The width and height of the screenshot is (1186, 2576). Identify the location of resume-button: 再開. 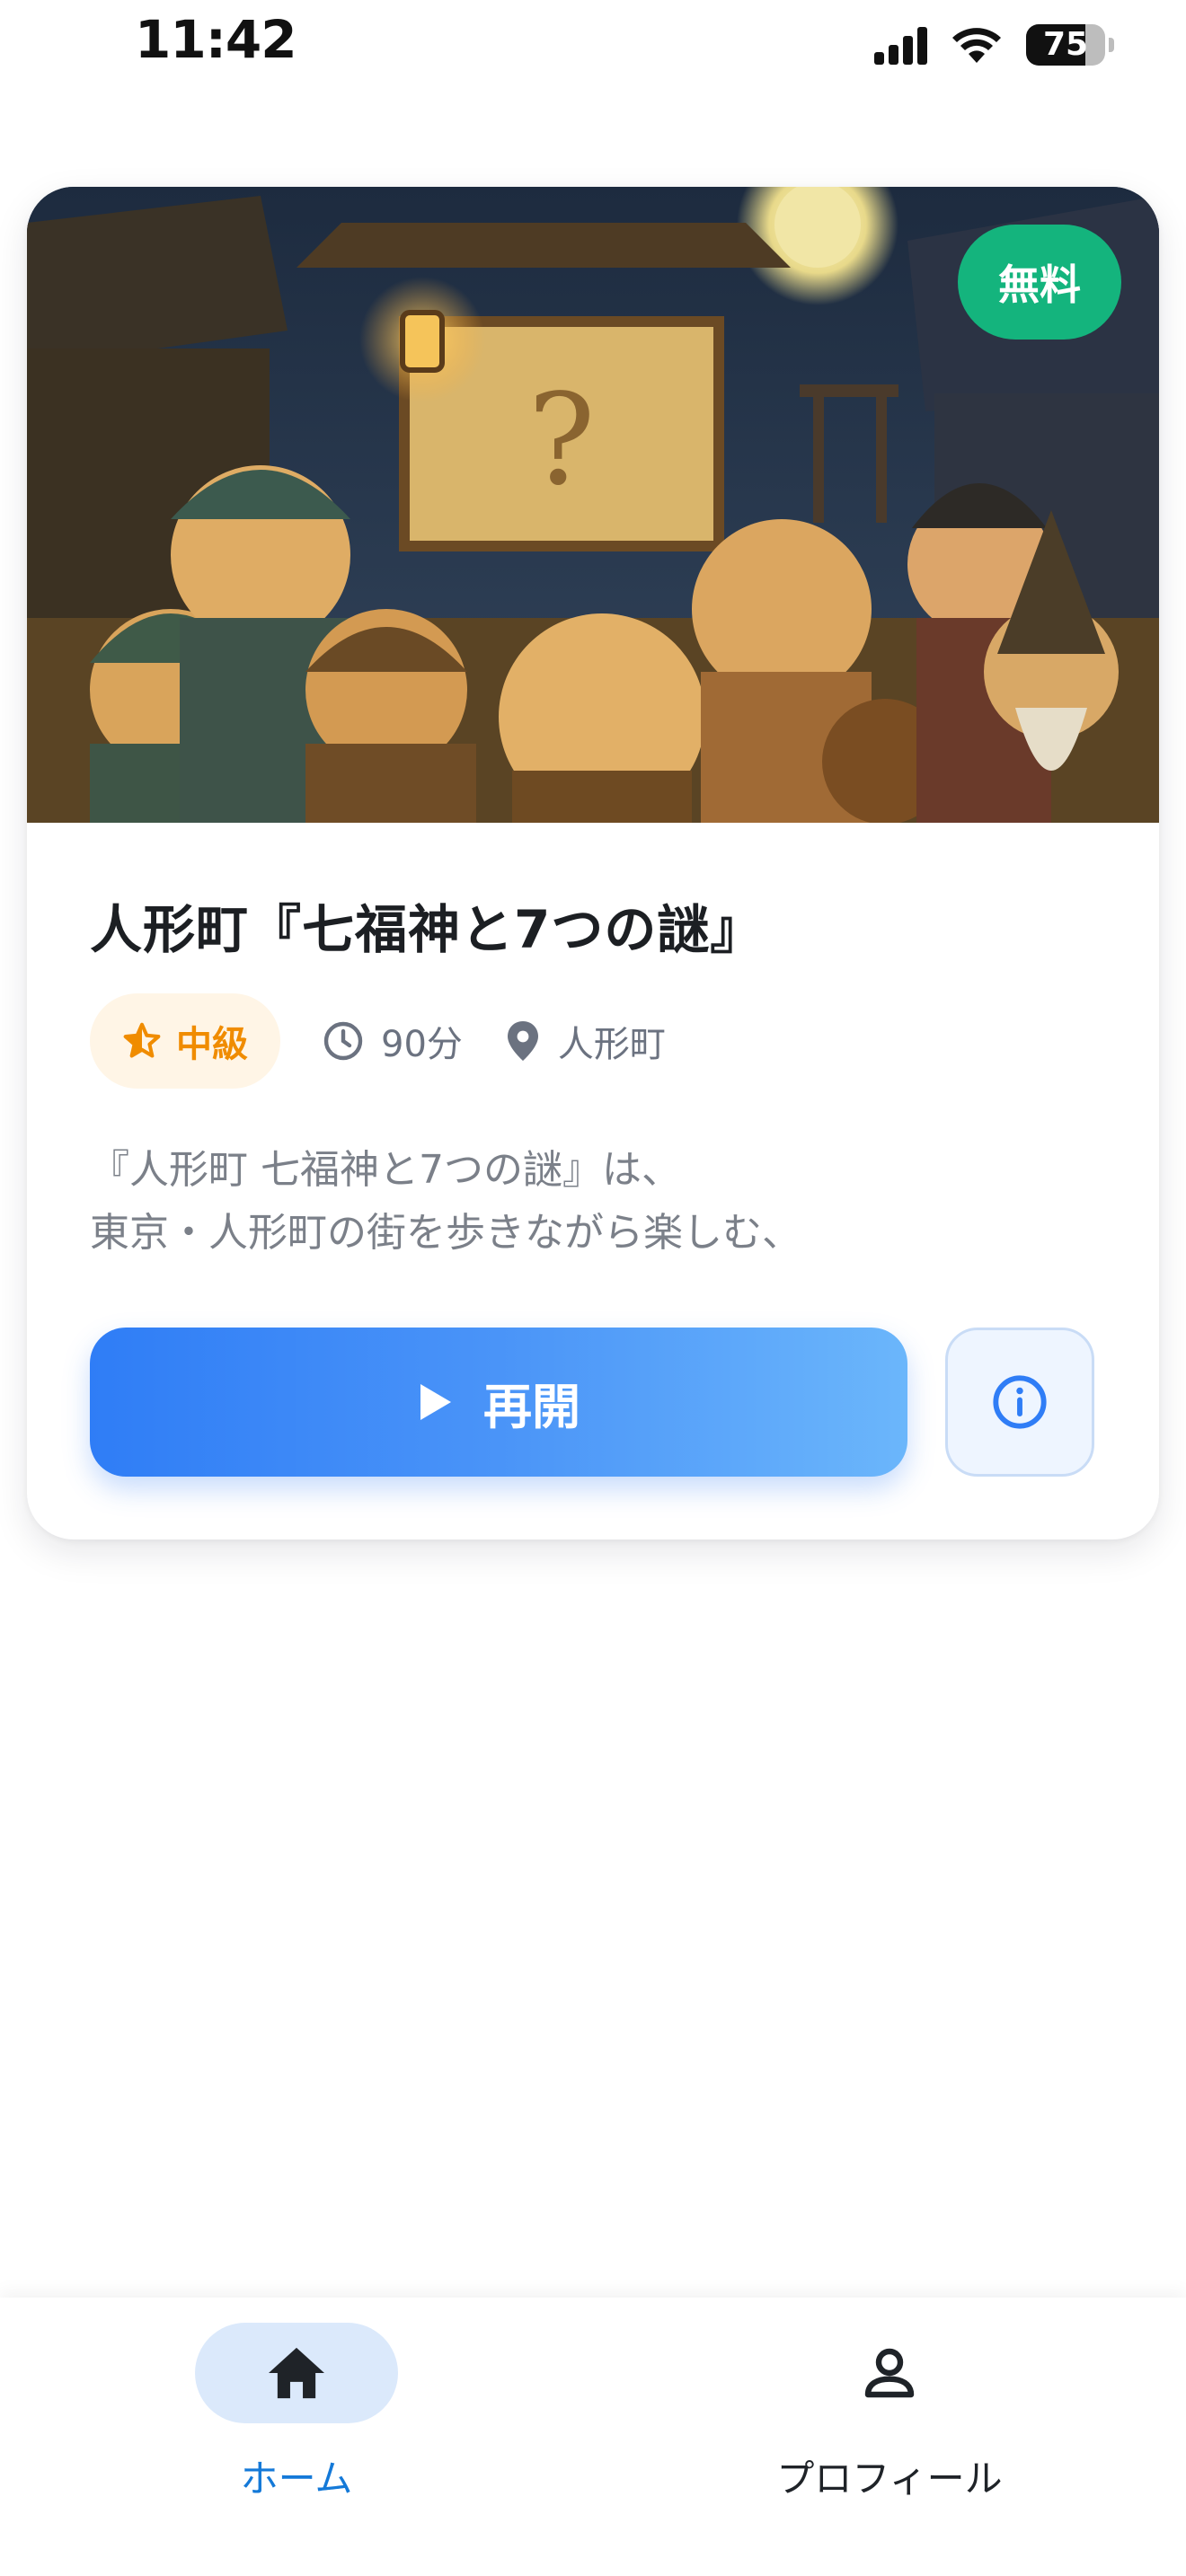
(498, 1402).